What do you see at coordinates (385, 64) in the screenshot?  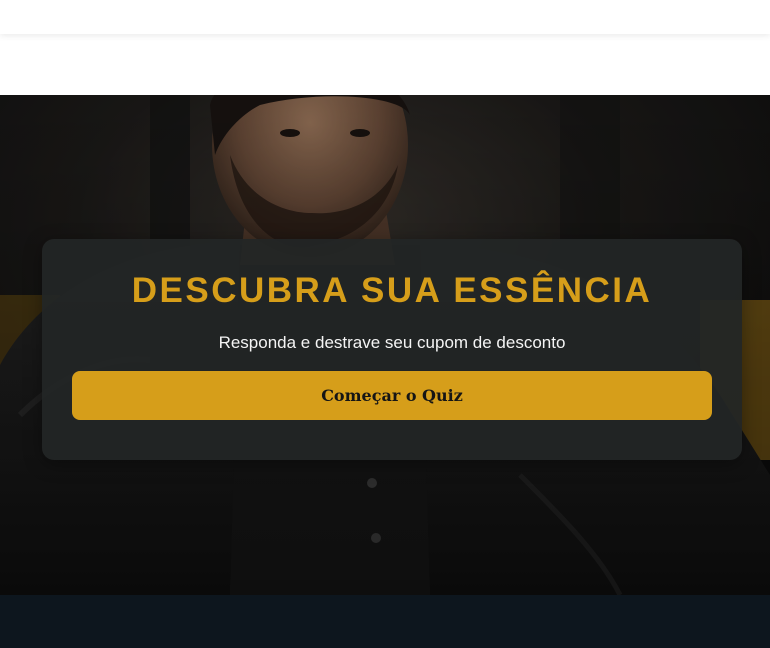 I see `header-spacer` at bounding box center [385, 64].